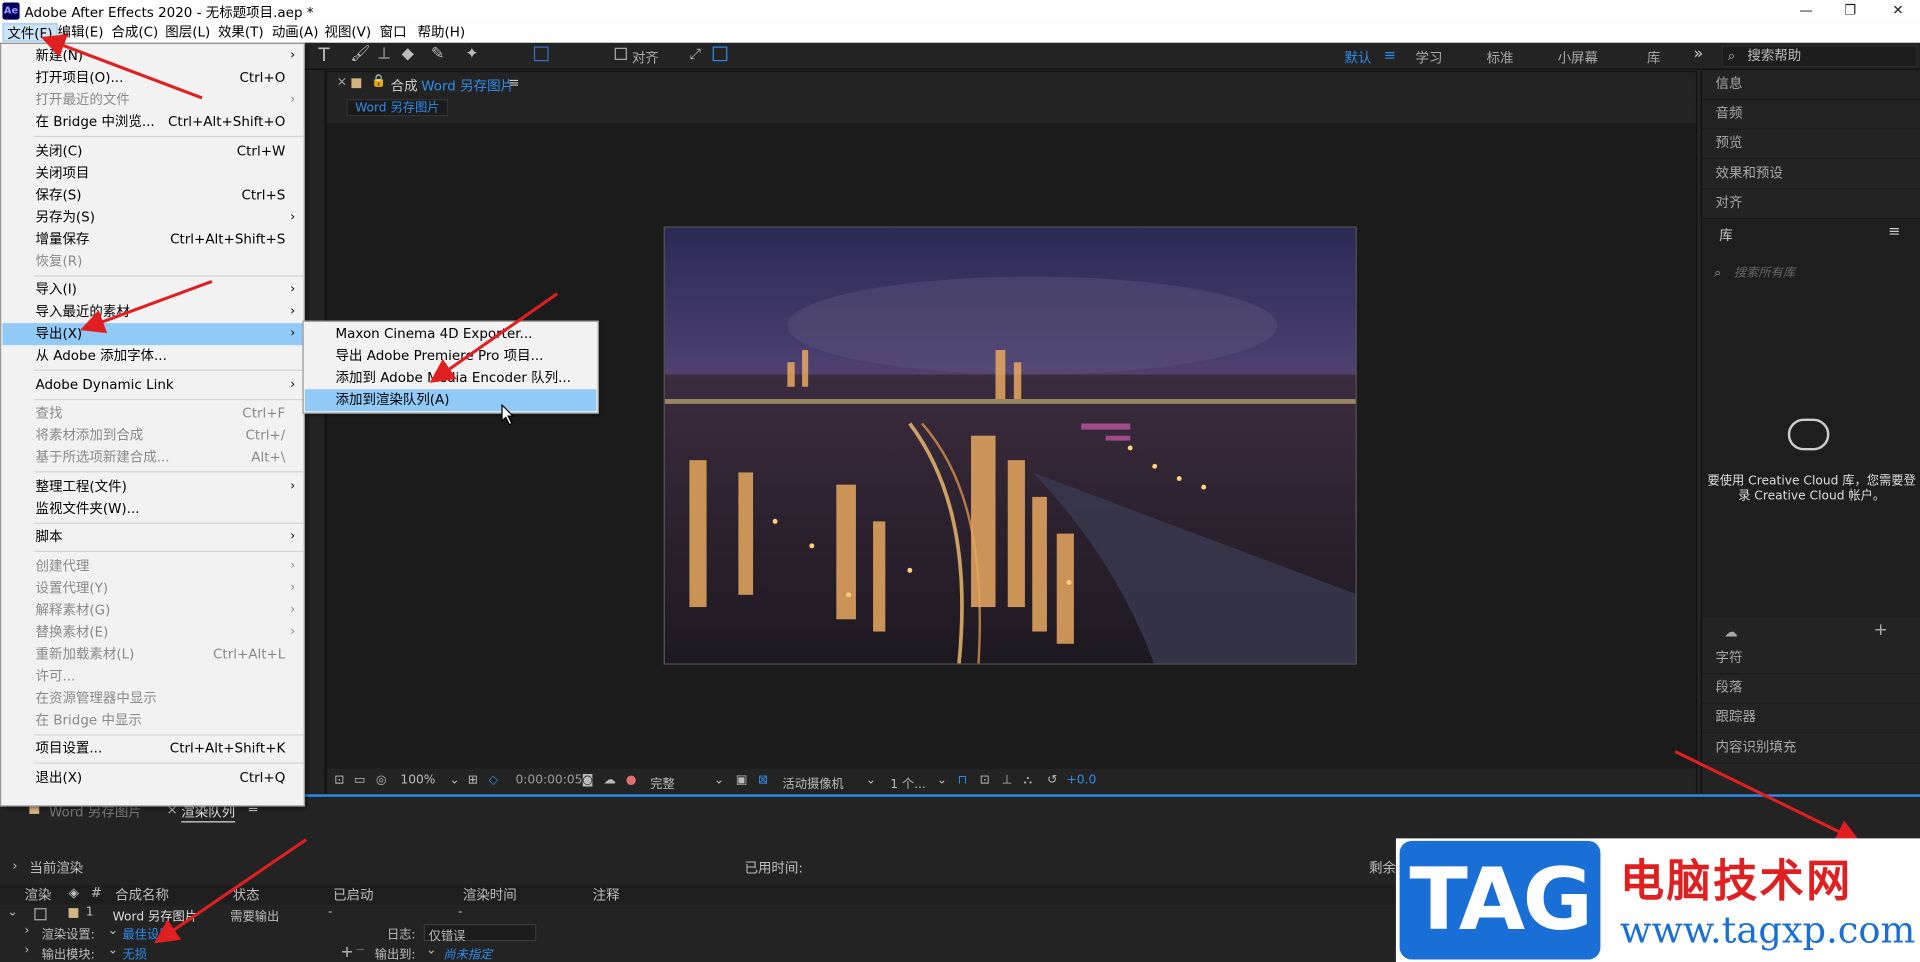 This screenshot has width=1920, height=962. What do you see at coordinates (80, 32) in the screenshot?
I see `menu-edit: 编辑(E)` at bounding box center [80, 32].